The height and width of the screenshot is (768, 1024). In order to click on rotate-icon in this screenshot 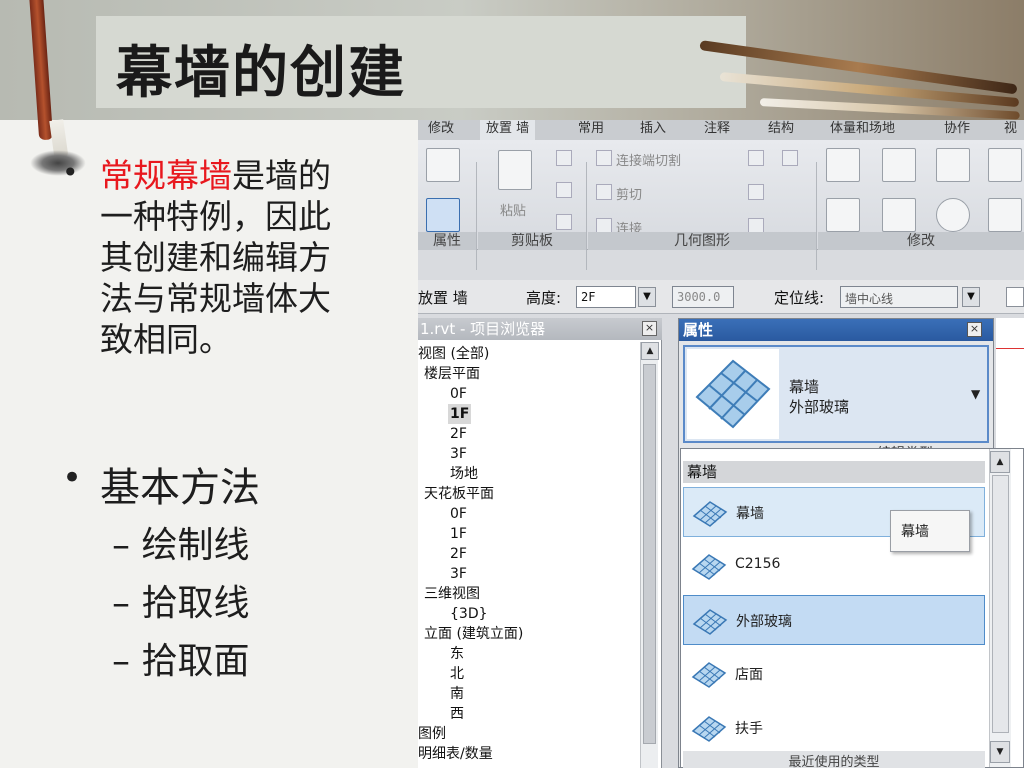, I will do `click(953, 215)`.